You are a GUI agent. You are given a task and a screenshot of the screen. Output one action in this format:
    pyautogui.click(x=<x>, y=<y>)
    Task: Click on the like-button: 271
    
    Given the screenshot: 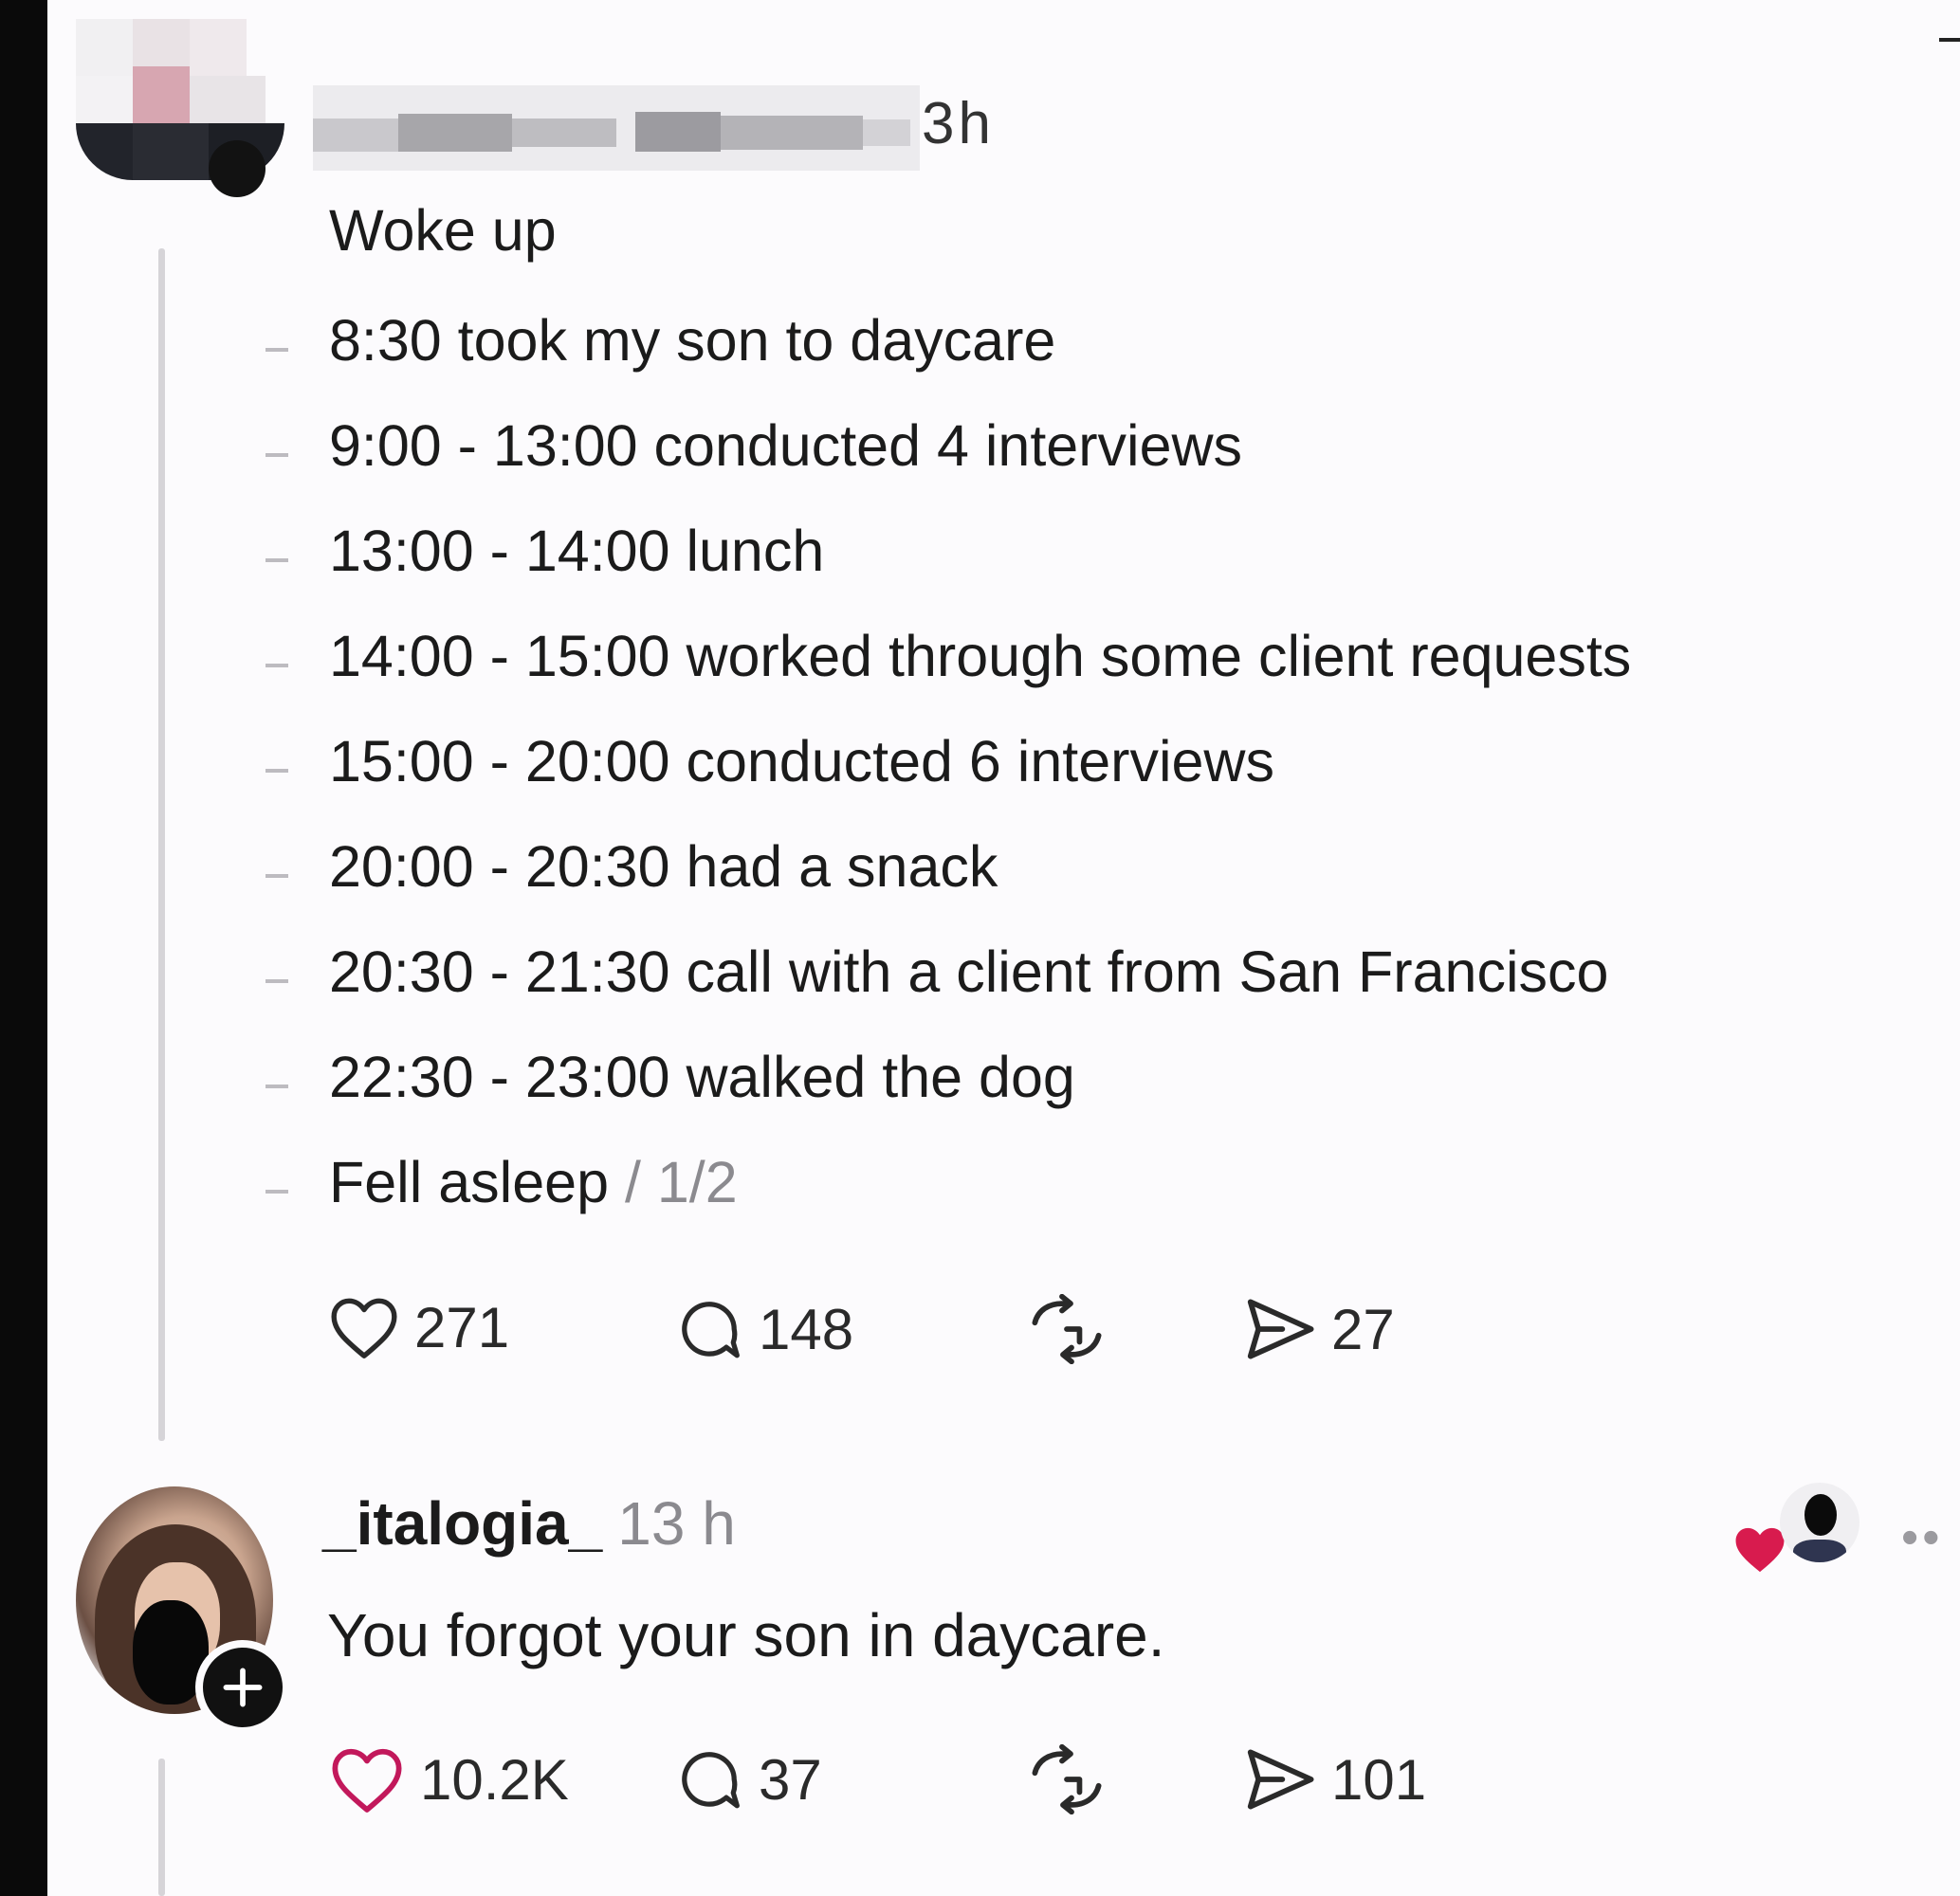 What is the action you would take?
    pyautogui.click(x=418, y=1327)
    